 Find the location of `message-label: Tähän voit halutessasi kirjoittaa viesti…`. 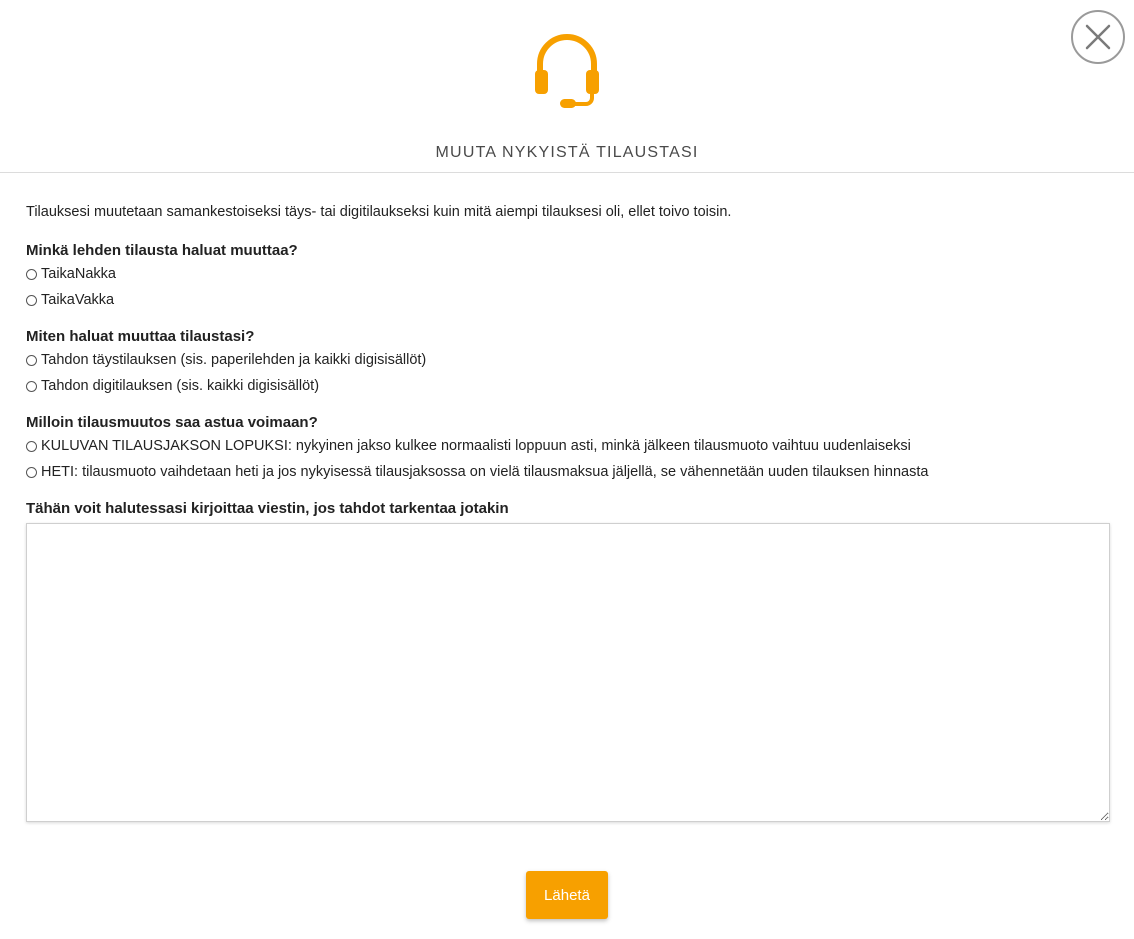

message-label: Tähän voit halutessasi kirjoittaa viesti… is located at coordinates (267, 508).